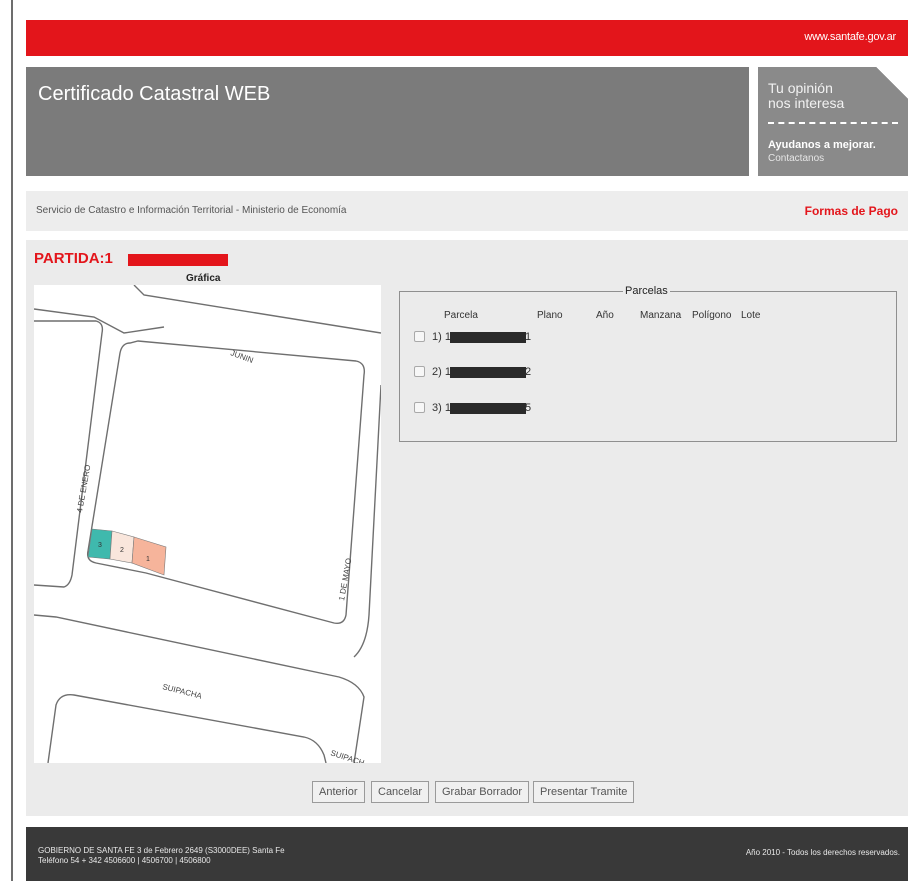 The width and height of the screenshot is (909, 881). Describe the element at coordinates (550, 315) in the screenshot. I see `column-header-plano: Plano` at that location.